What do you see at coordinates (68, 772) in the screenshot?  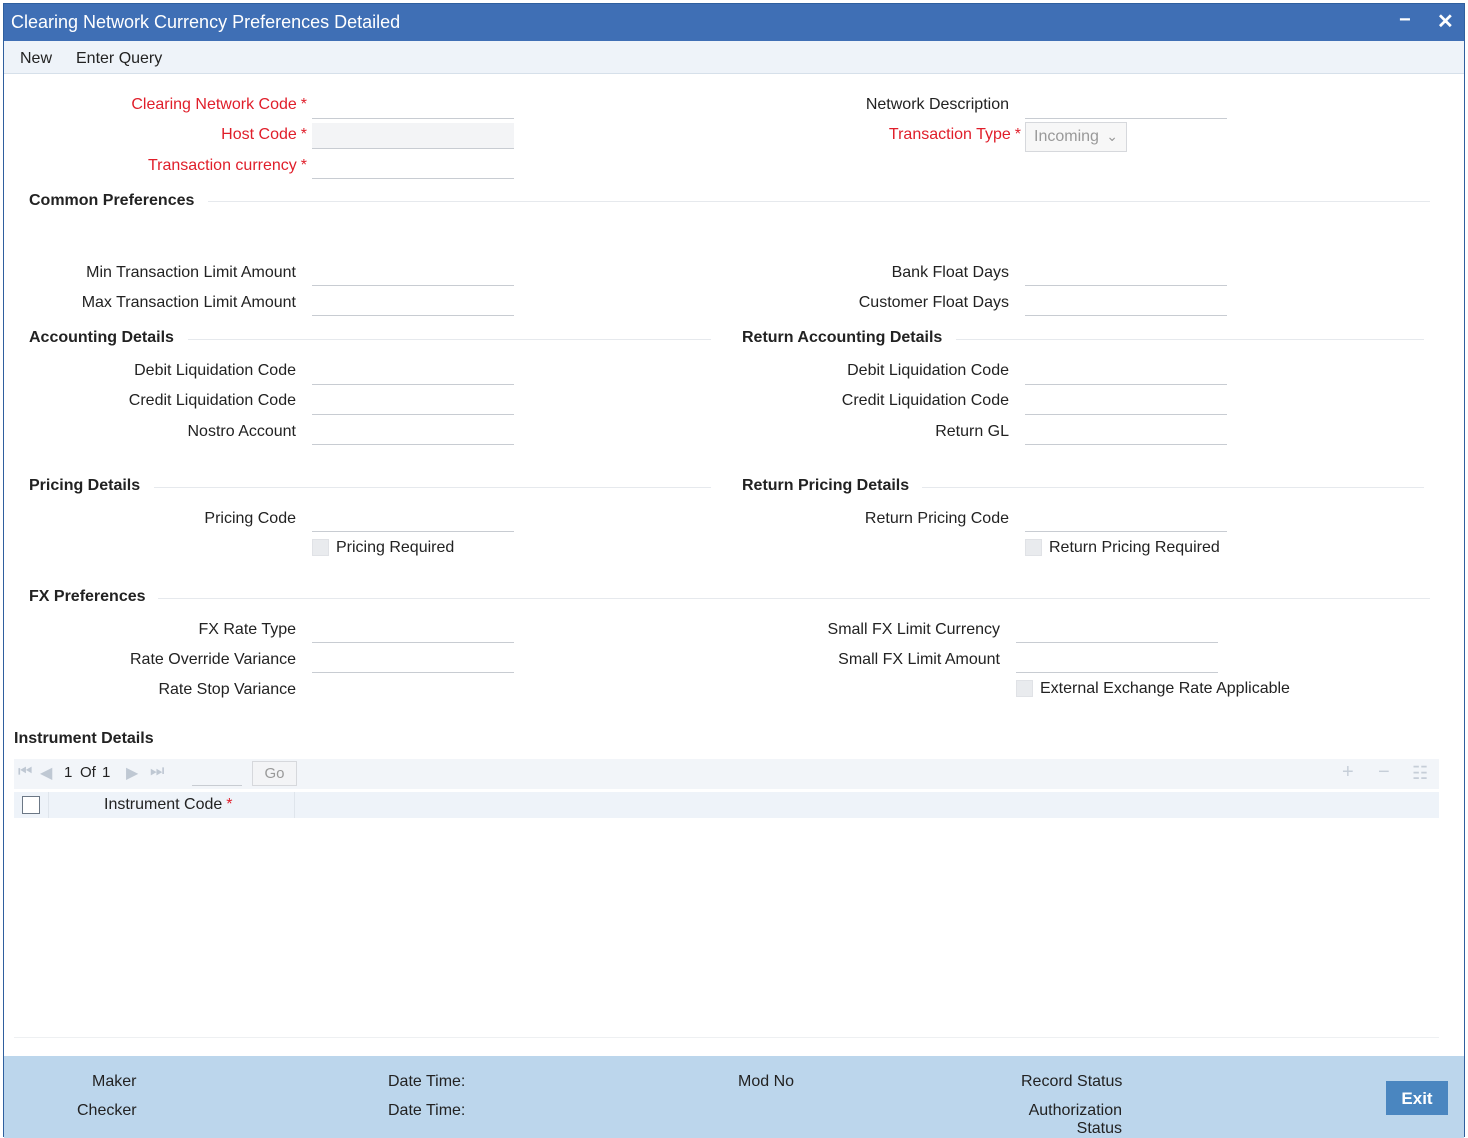 I see `page-current: 1` at bounding box center [68, 772].